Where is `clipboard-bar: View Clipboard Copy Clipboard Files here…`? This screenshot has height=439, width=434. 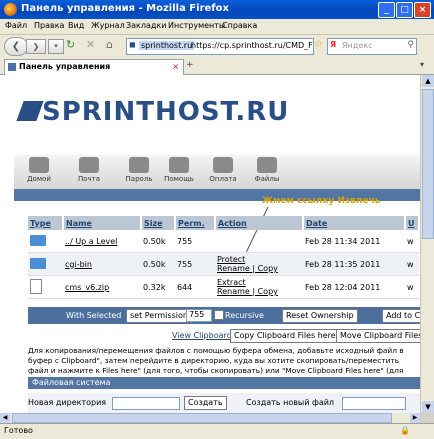
clipboard-bar: View Clipboard Copy Clipboard Files here… is located at coordinates (224, 336).